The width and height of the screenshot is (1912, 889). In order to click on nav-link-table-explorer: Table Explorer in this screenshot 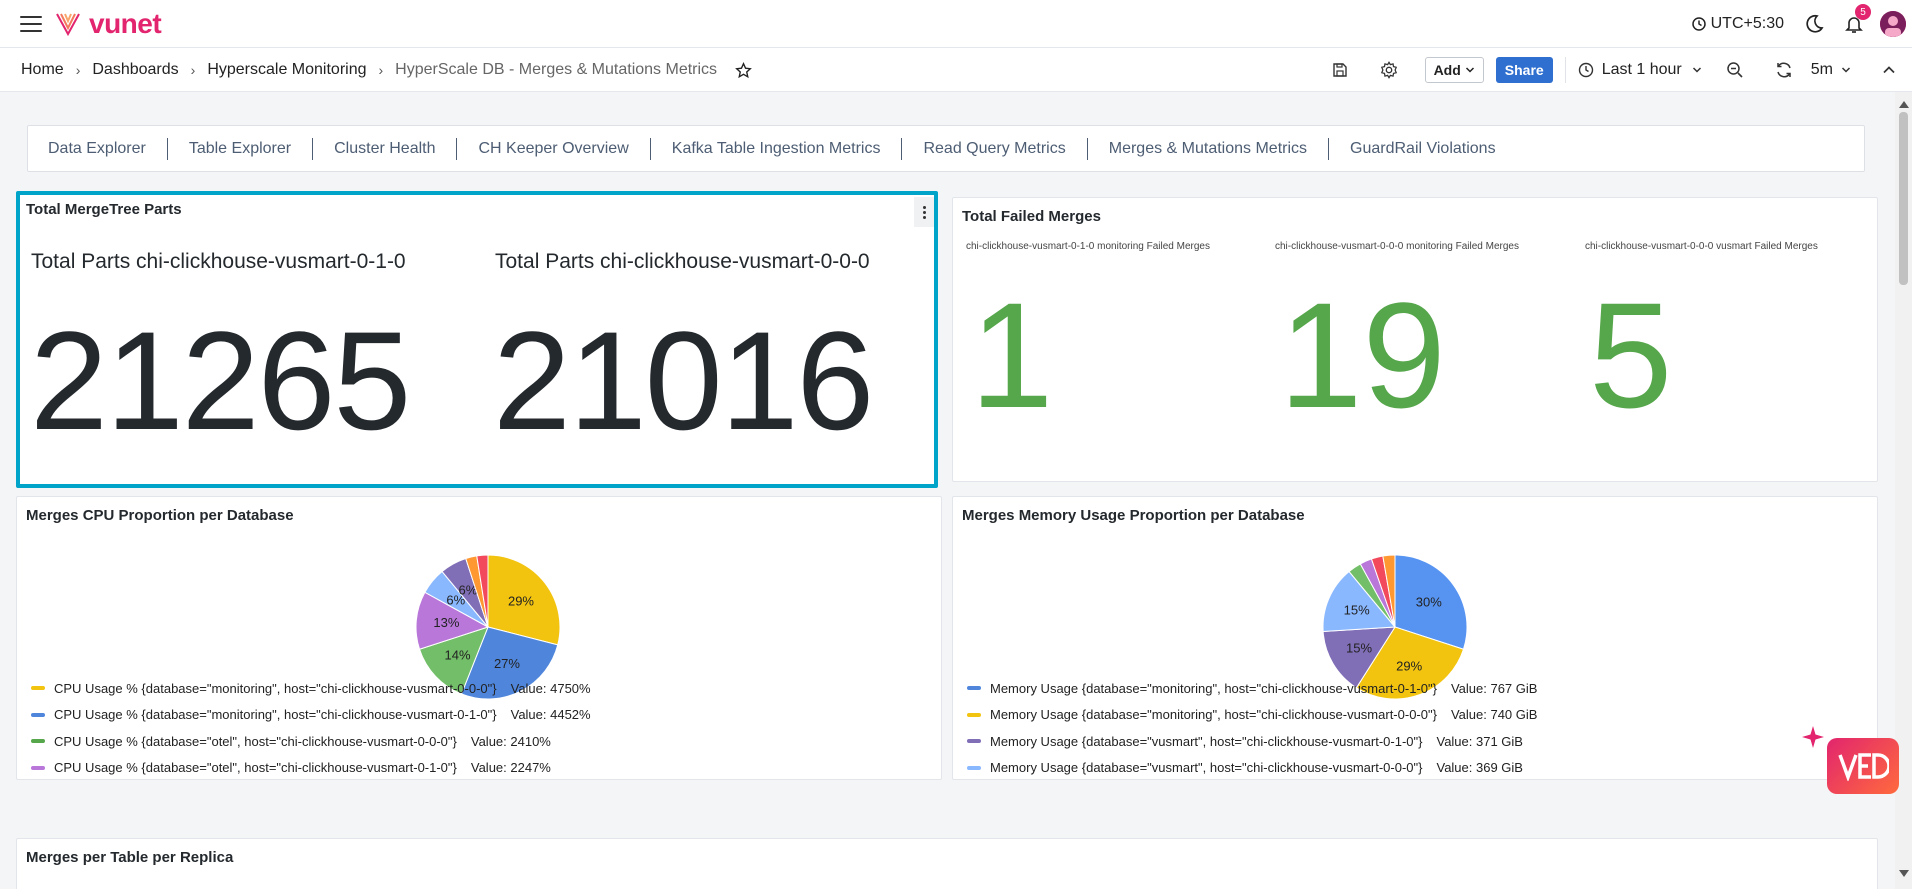, I will do `click(240, 149)`.